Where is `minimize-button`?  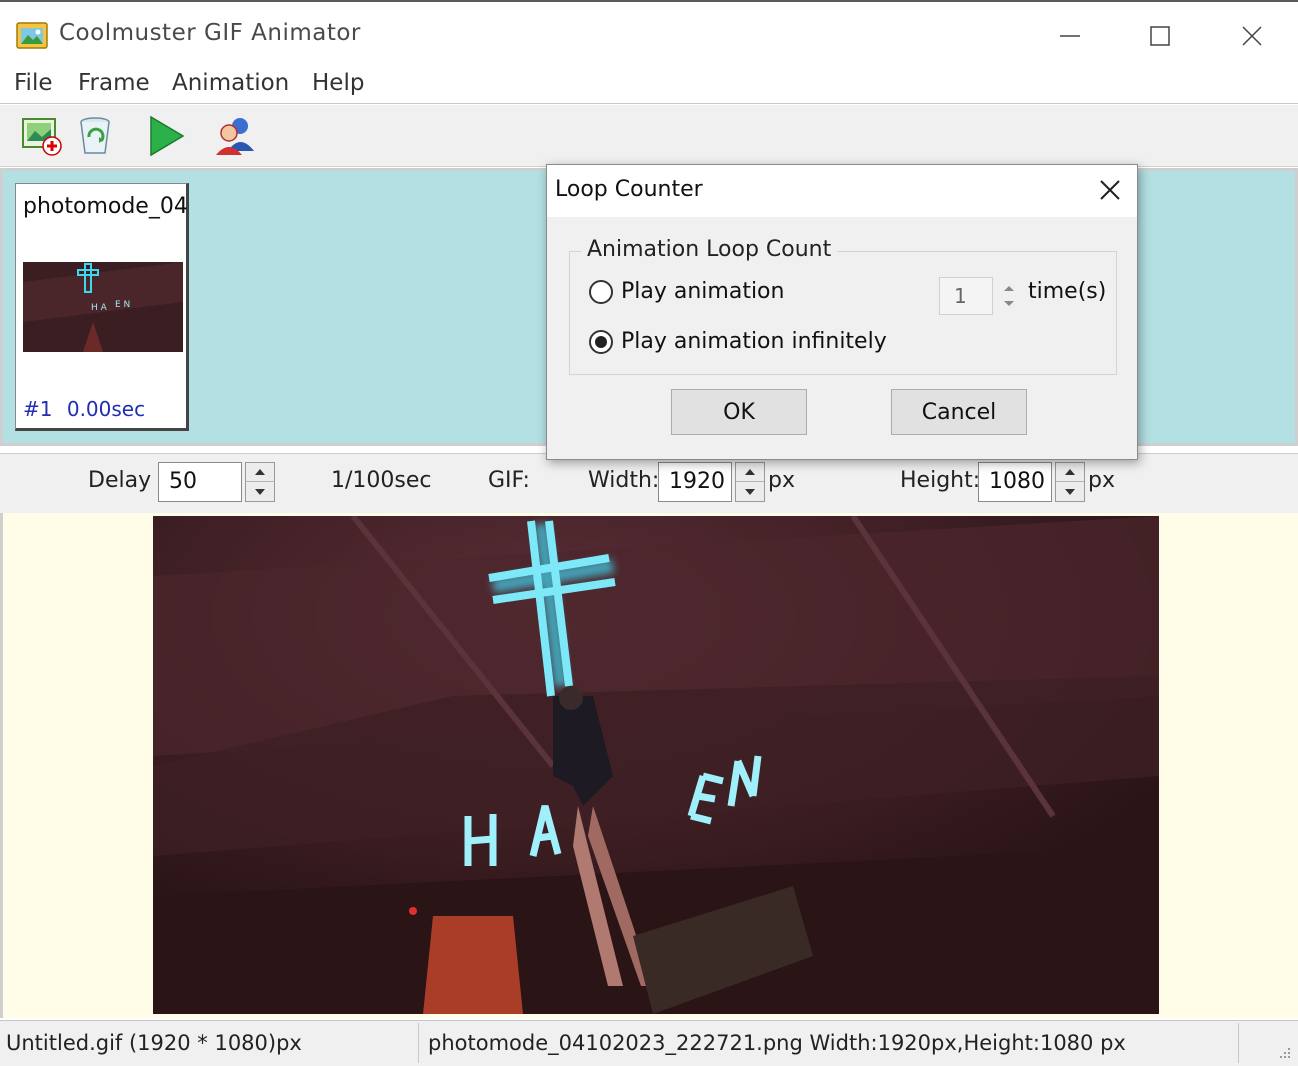 minimize-button is located at coordinates (1070, 36).